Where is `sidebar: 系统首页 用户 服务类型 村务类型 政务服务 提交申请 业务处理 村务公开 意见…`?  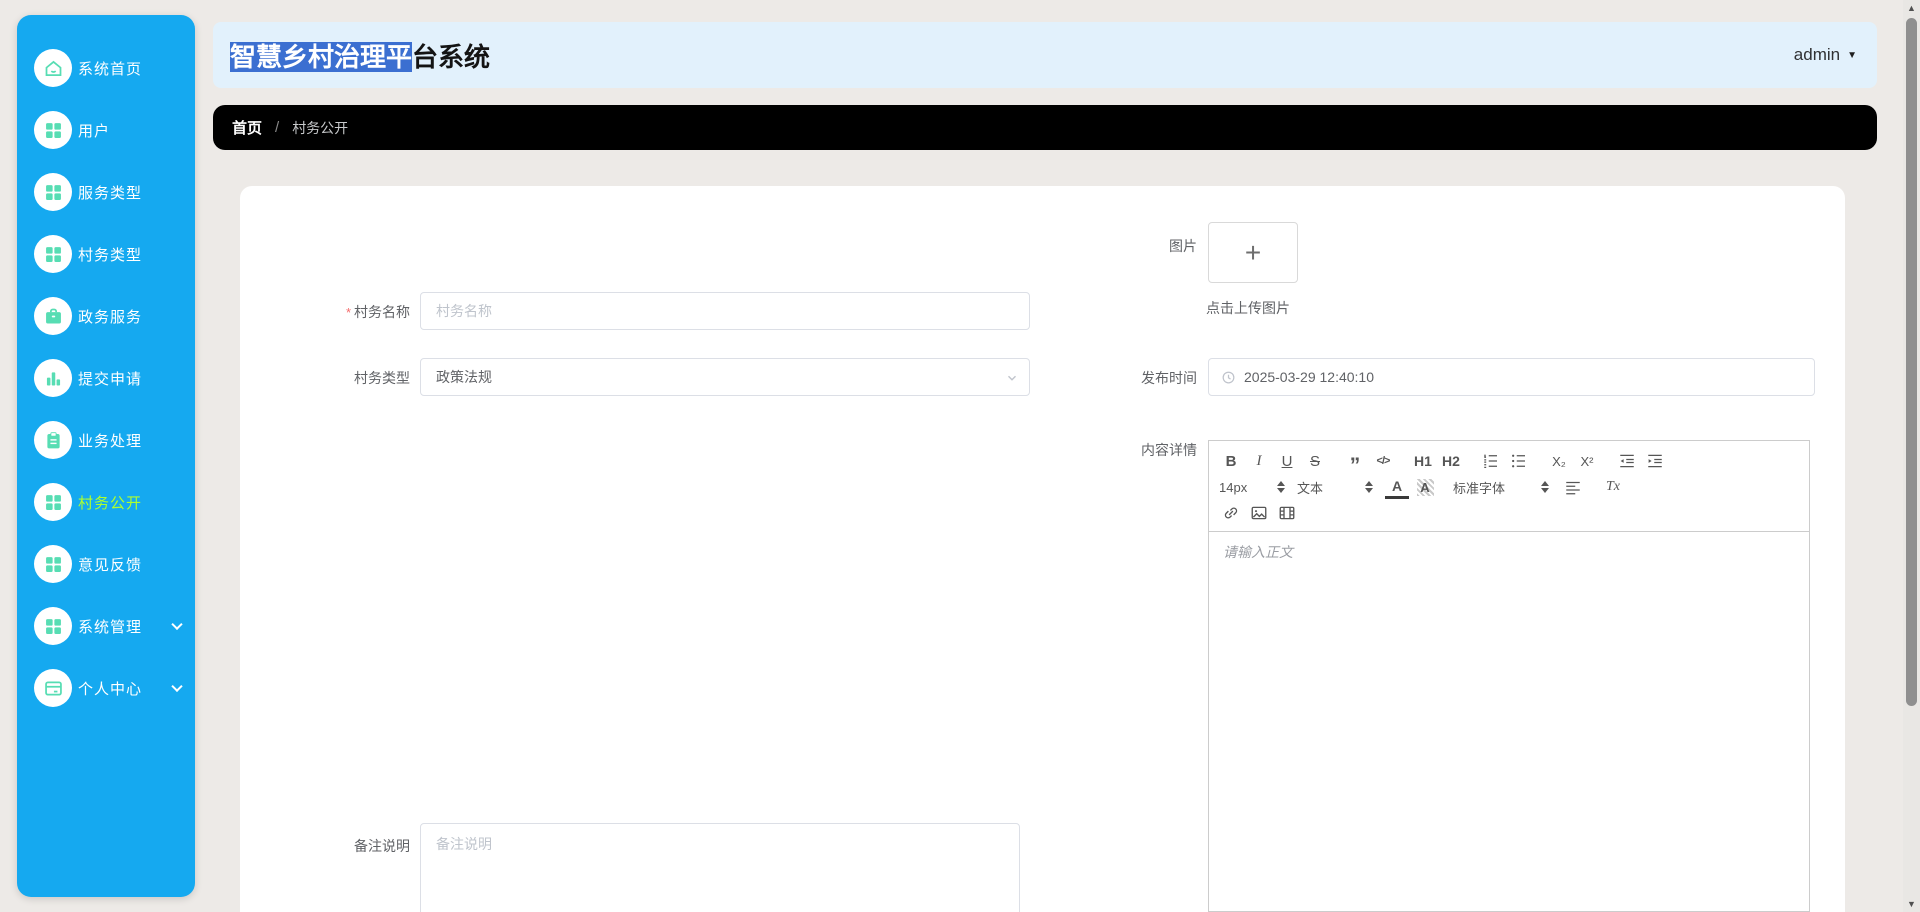
sidebar: 系统首页 用户 服务类型 村务类型 政务服务 提交申请 业务处理 村务公开 意见… is located at coordinates (106, 456).